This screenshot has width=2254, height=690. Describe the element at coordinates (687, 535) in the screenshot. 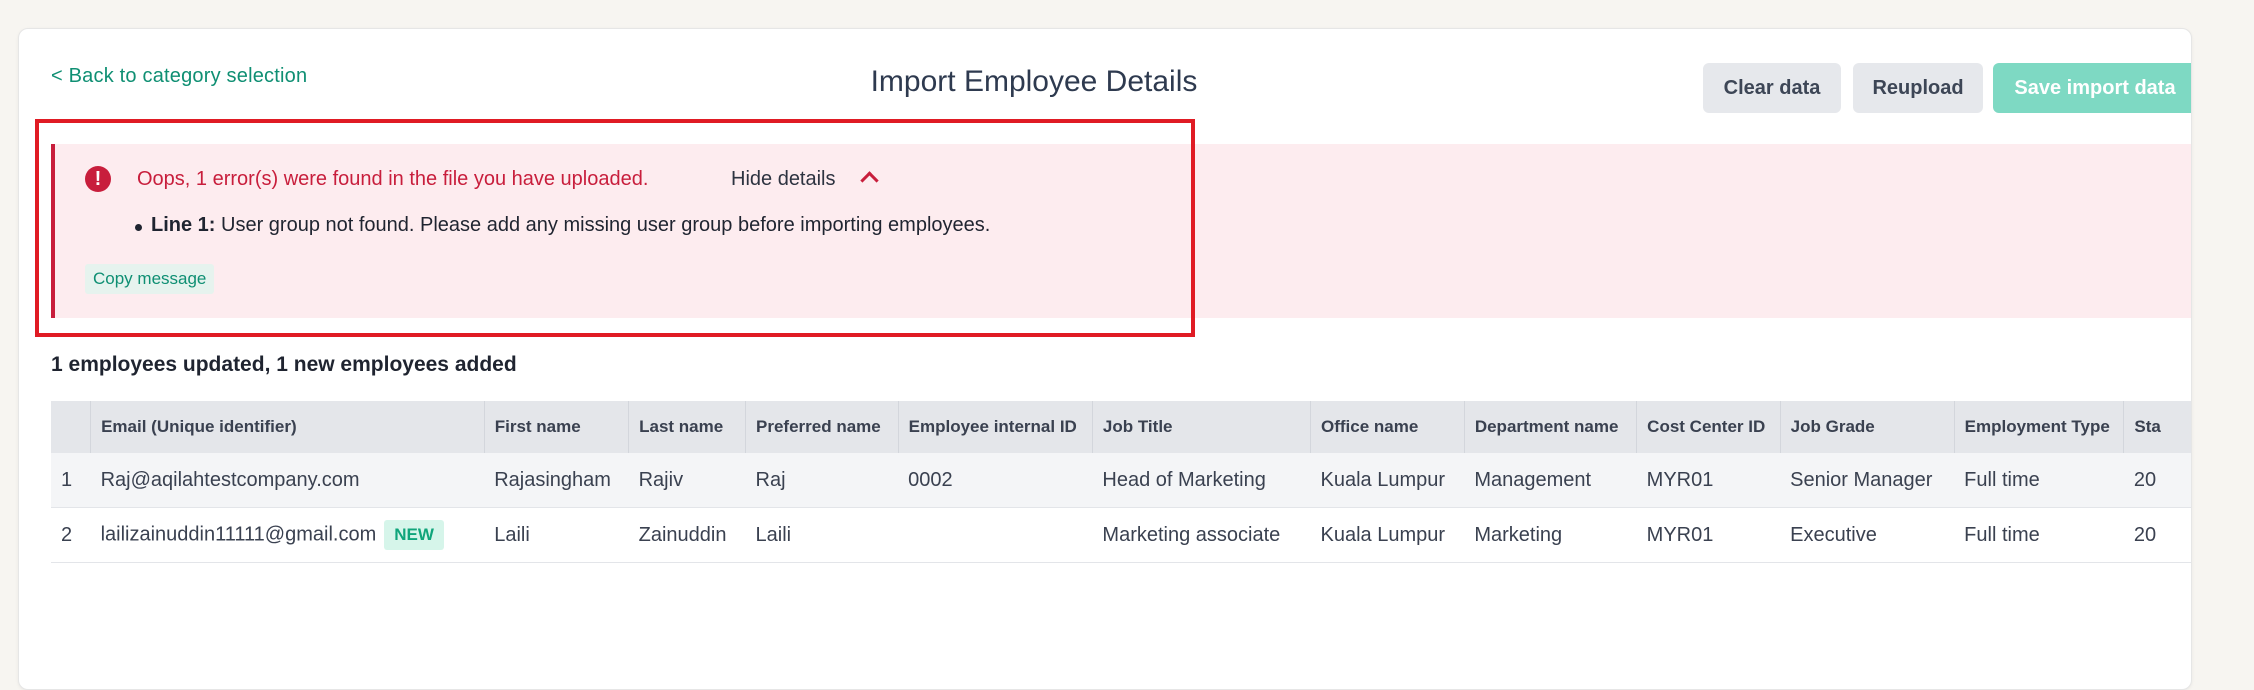

I see `last-name-cell: Zainuddin` at that location.